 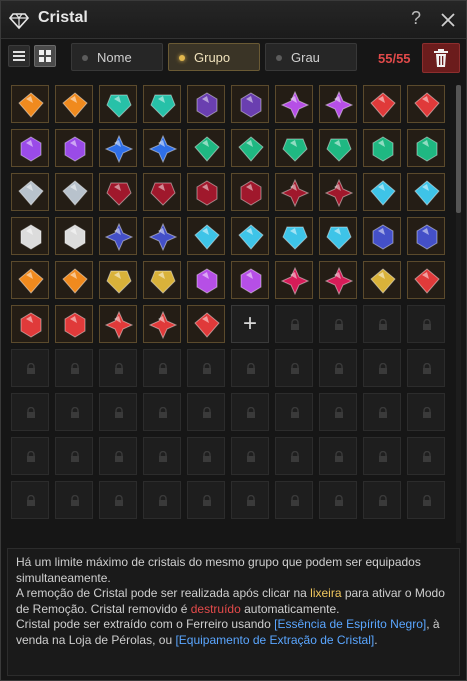 I want to click on list-view-button, so click(x=19, y=56).